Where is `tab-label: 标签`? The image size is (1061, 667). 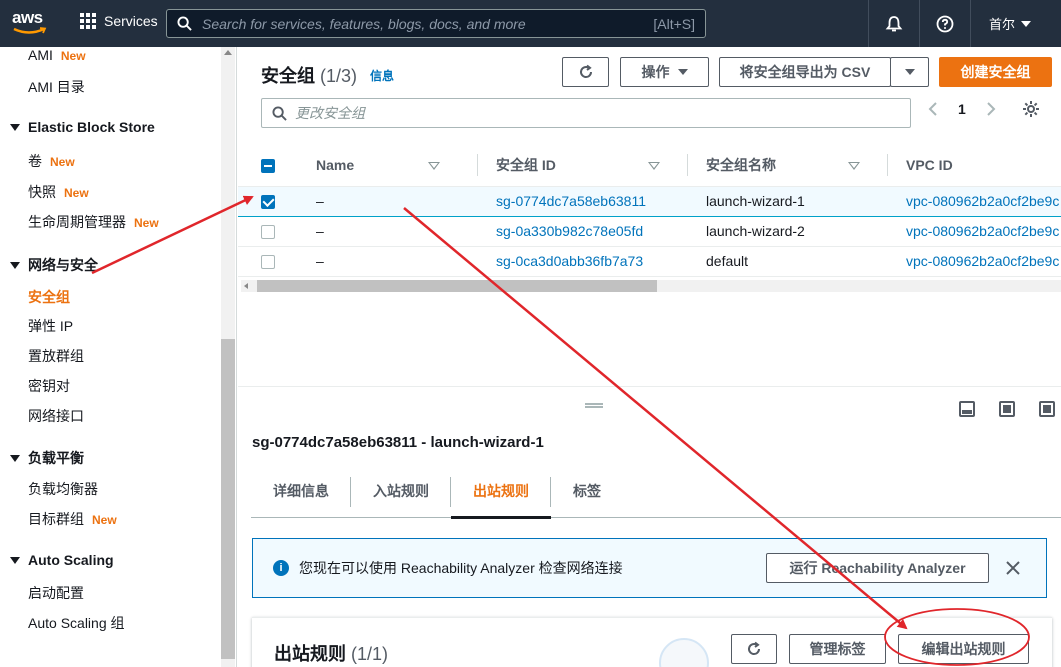 tab-label: 标签 is located at coordinates (587, 491).